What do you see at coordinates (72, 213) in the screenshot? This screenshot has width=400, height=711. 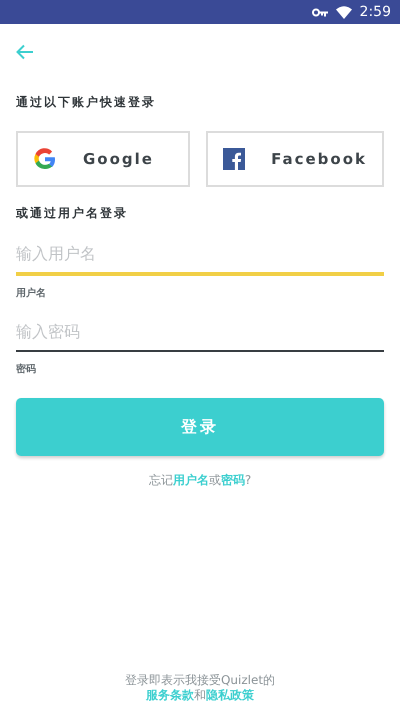 I see `section-heading: 或通过用户名登录` at bounding box center [72, 213].